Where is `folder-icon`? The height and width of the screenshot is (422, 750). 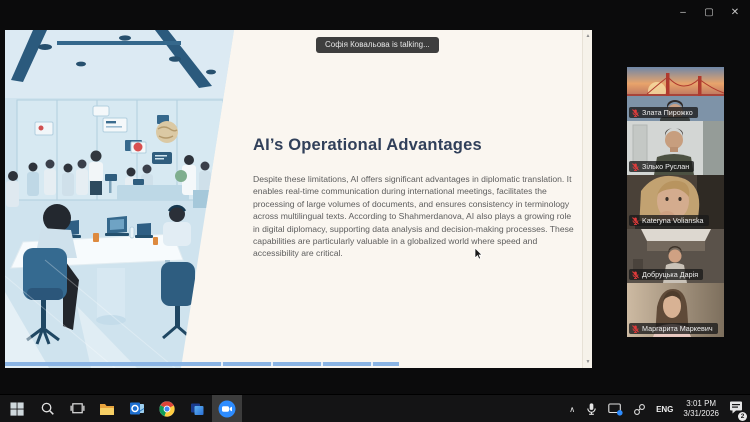
folder-icon is located at coordinates (107, 409).